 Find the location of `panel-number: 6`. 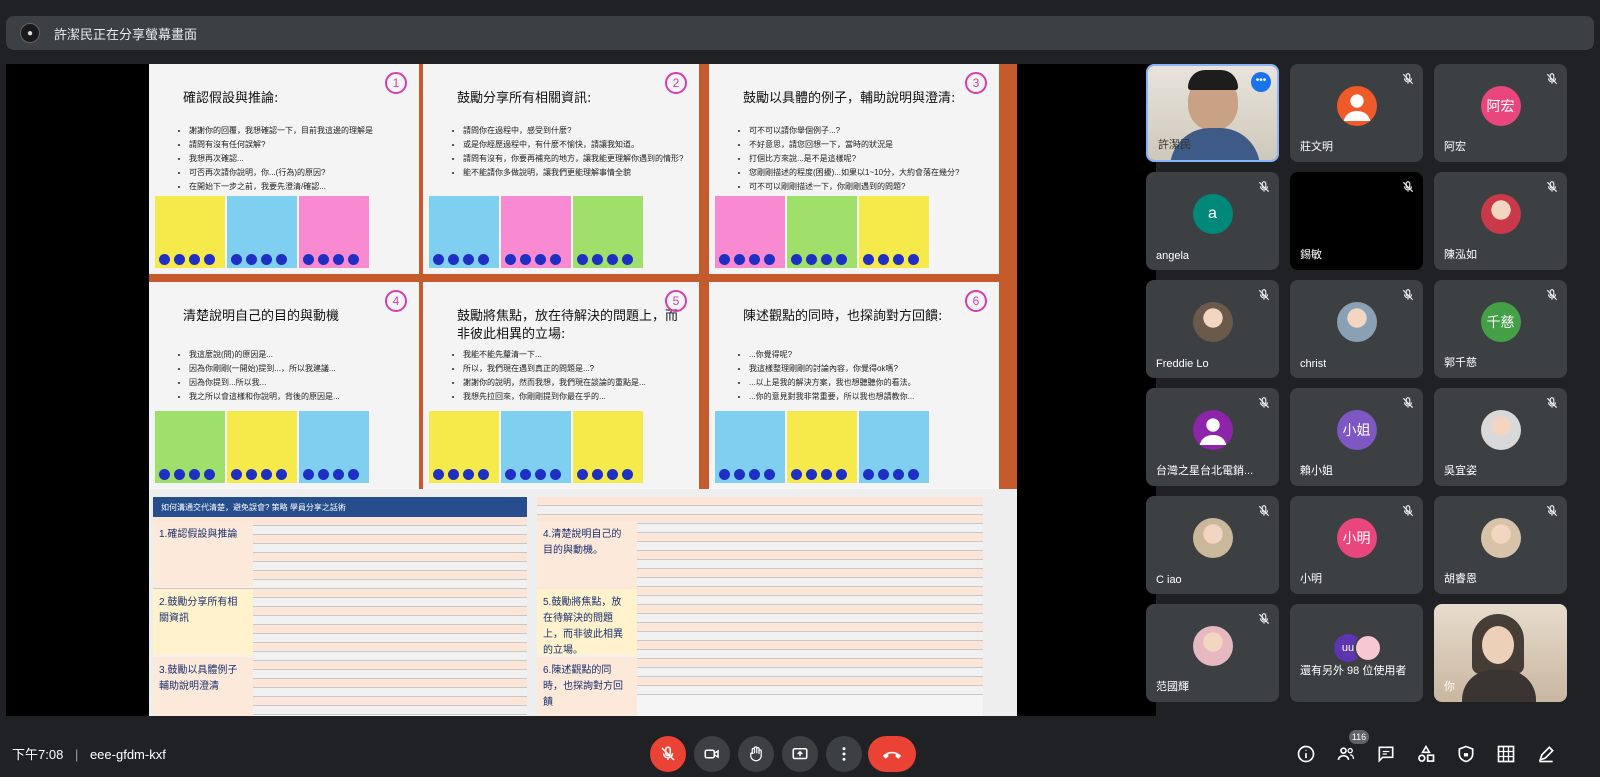

panel-number: 6 is located at coordinates (976, 301).